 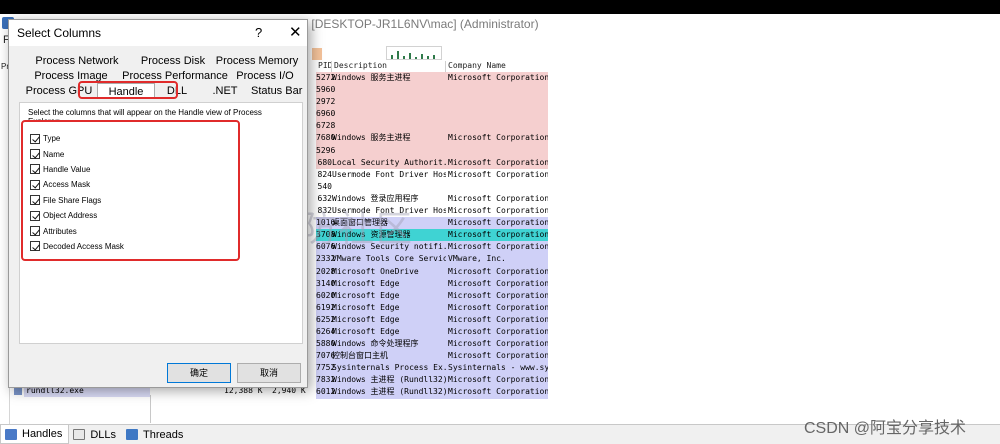 I want to click on tab-dlls: DLLs, so click(x=95, y=434).